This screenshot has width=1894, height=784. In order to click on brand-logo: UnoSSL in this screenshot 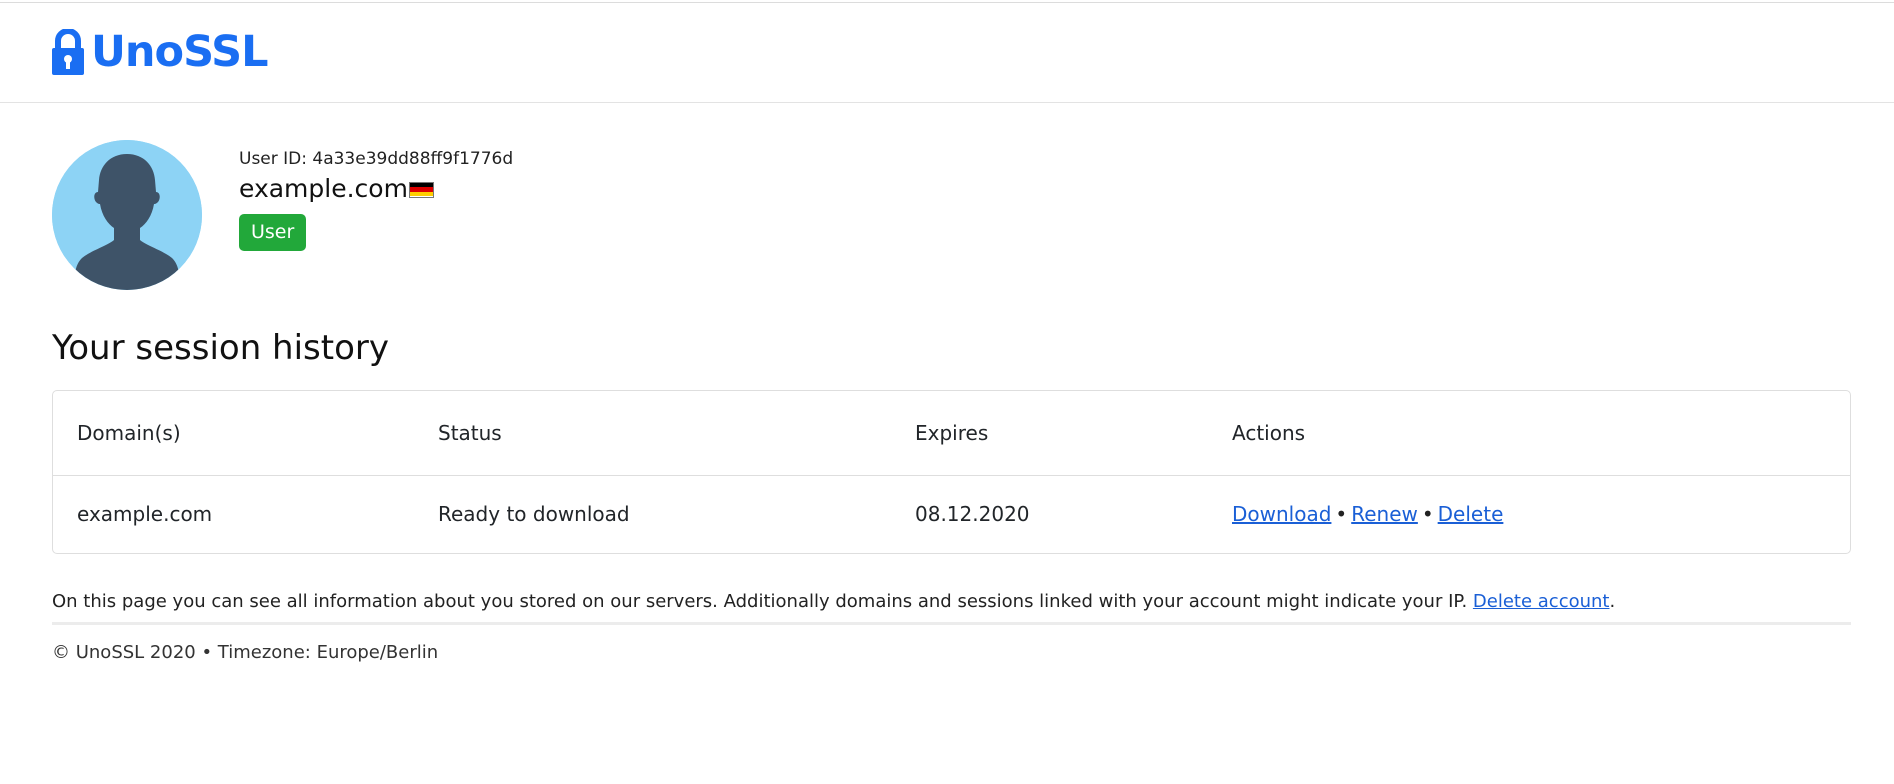, I will do `click(160, 52)`.